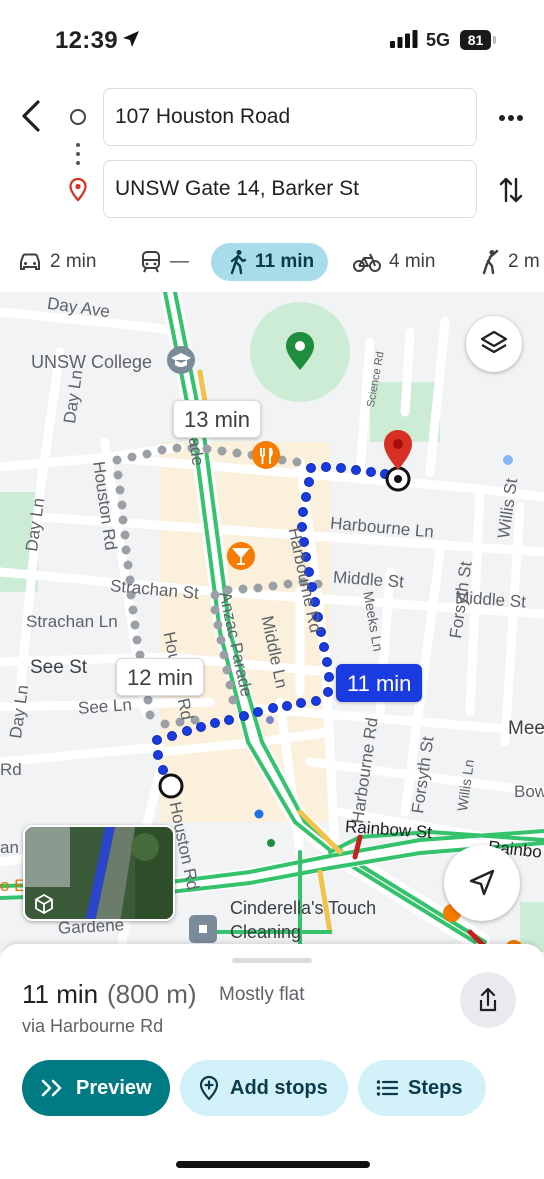  Describe the element at coordinates (59, 667) in the screenshot. I see `street-label: See St` at that location.